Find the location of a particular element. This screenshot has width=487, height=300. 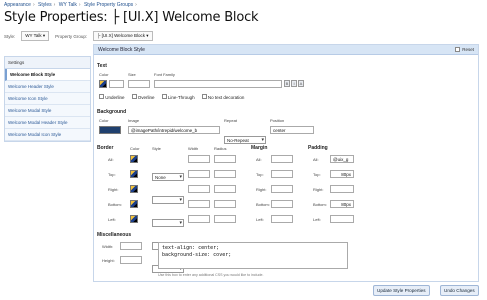

breadcrumb-styles: Styles is located at coordinates (45, 5).